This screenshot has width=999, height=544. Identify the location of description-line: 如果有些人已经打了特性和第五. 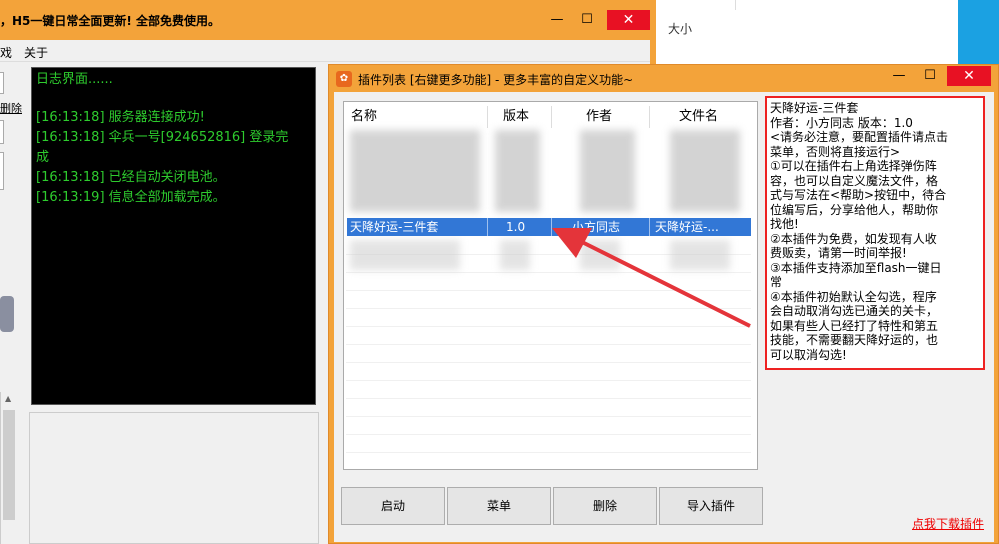
(854, 325).